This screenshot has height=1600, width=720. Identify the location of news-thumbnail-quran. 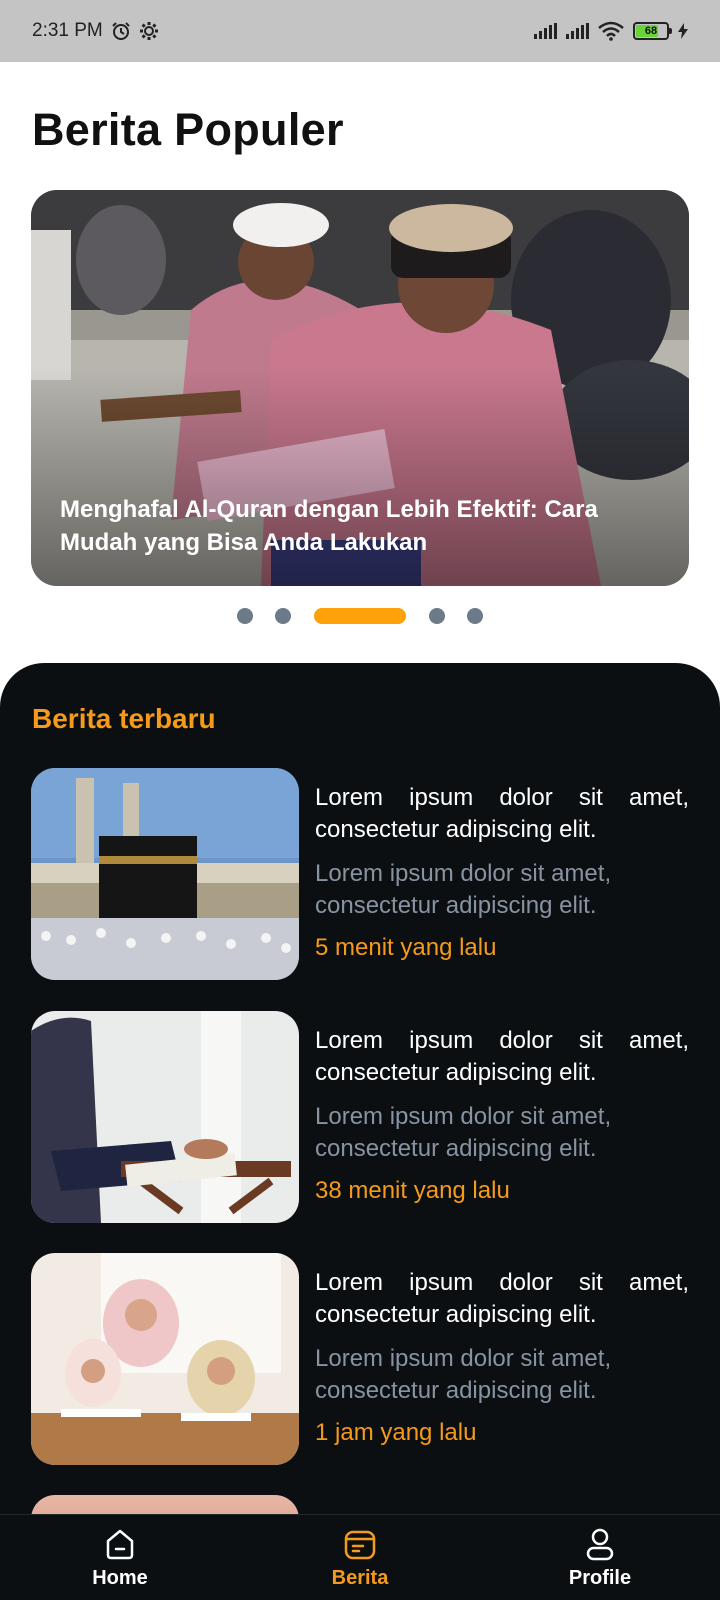
(165, 1117).